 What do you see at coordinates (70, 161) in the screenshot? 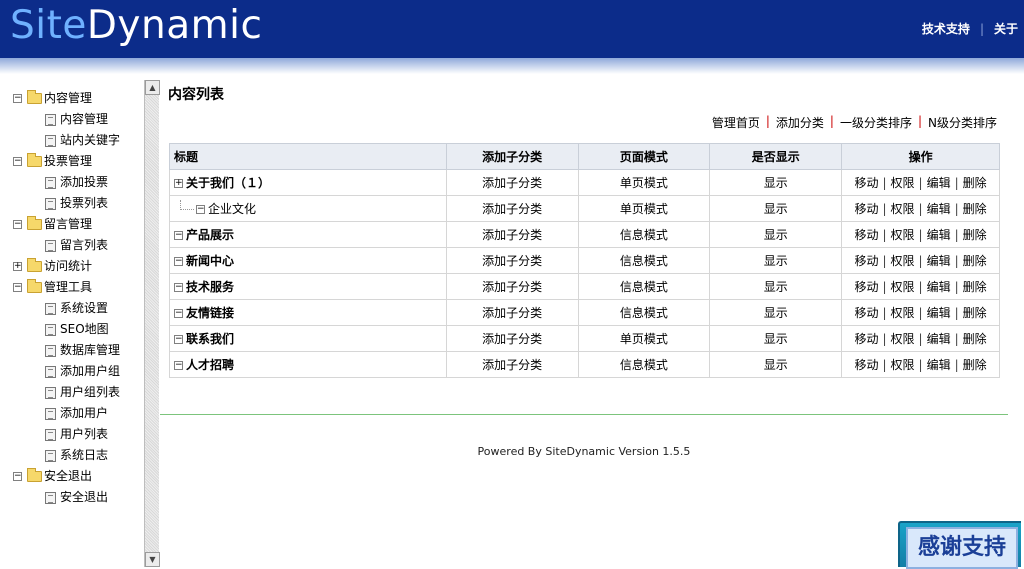
I see `sidebar-group: − 投票管理` at bounding box center [70, 161].